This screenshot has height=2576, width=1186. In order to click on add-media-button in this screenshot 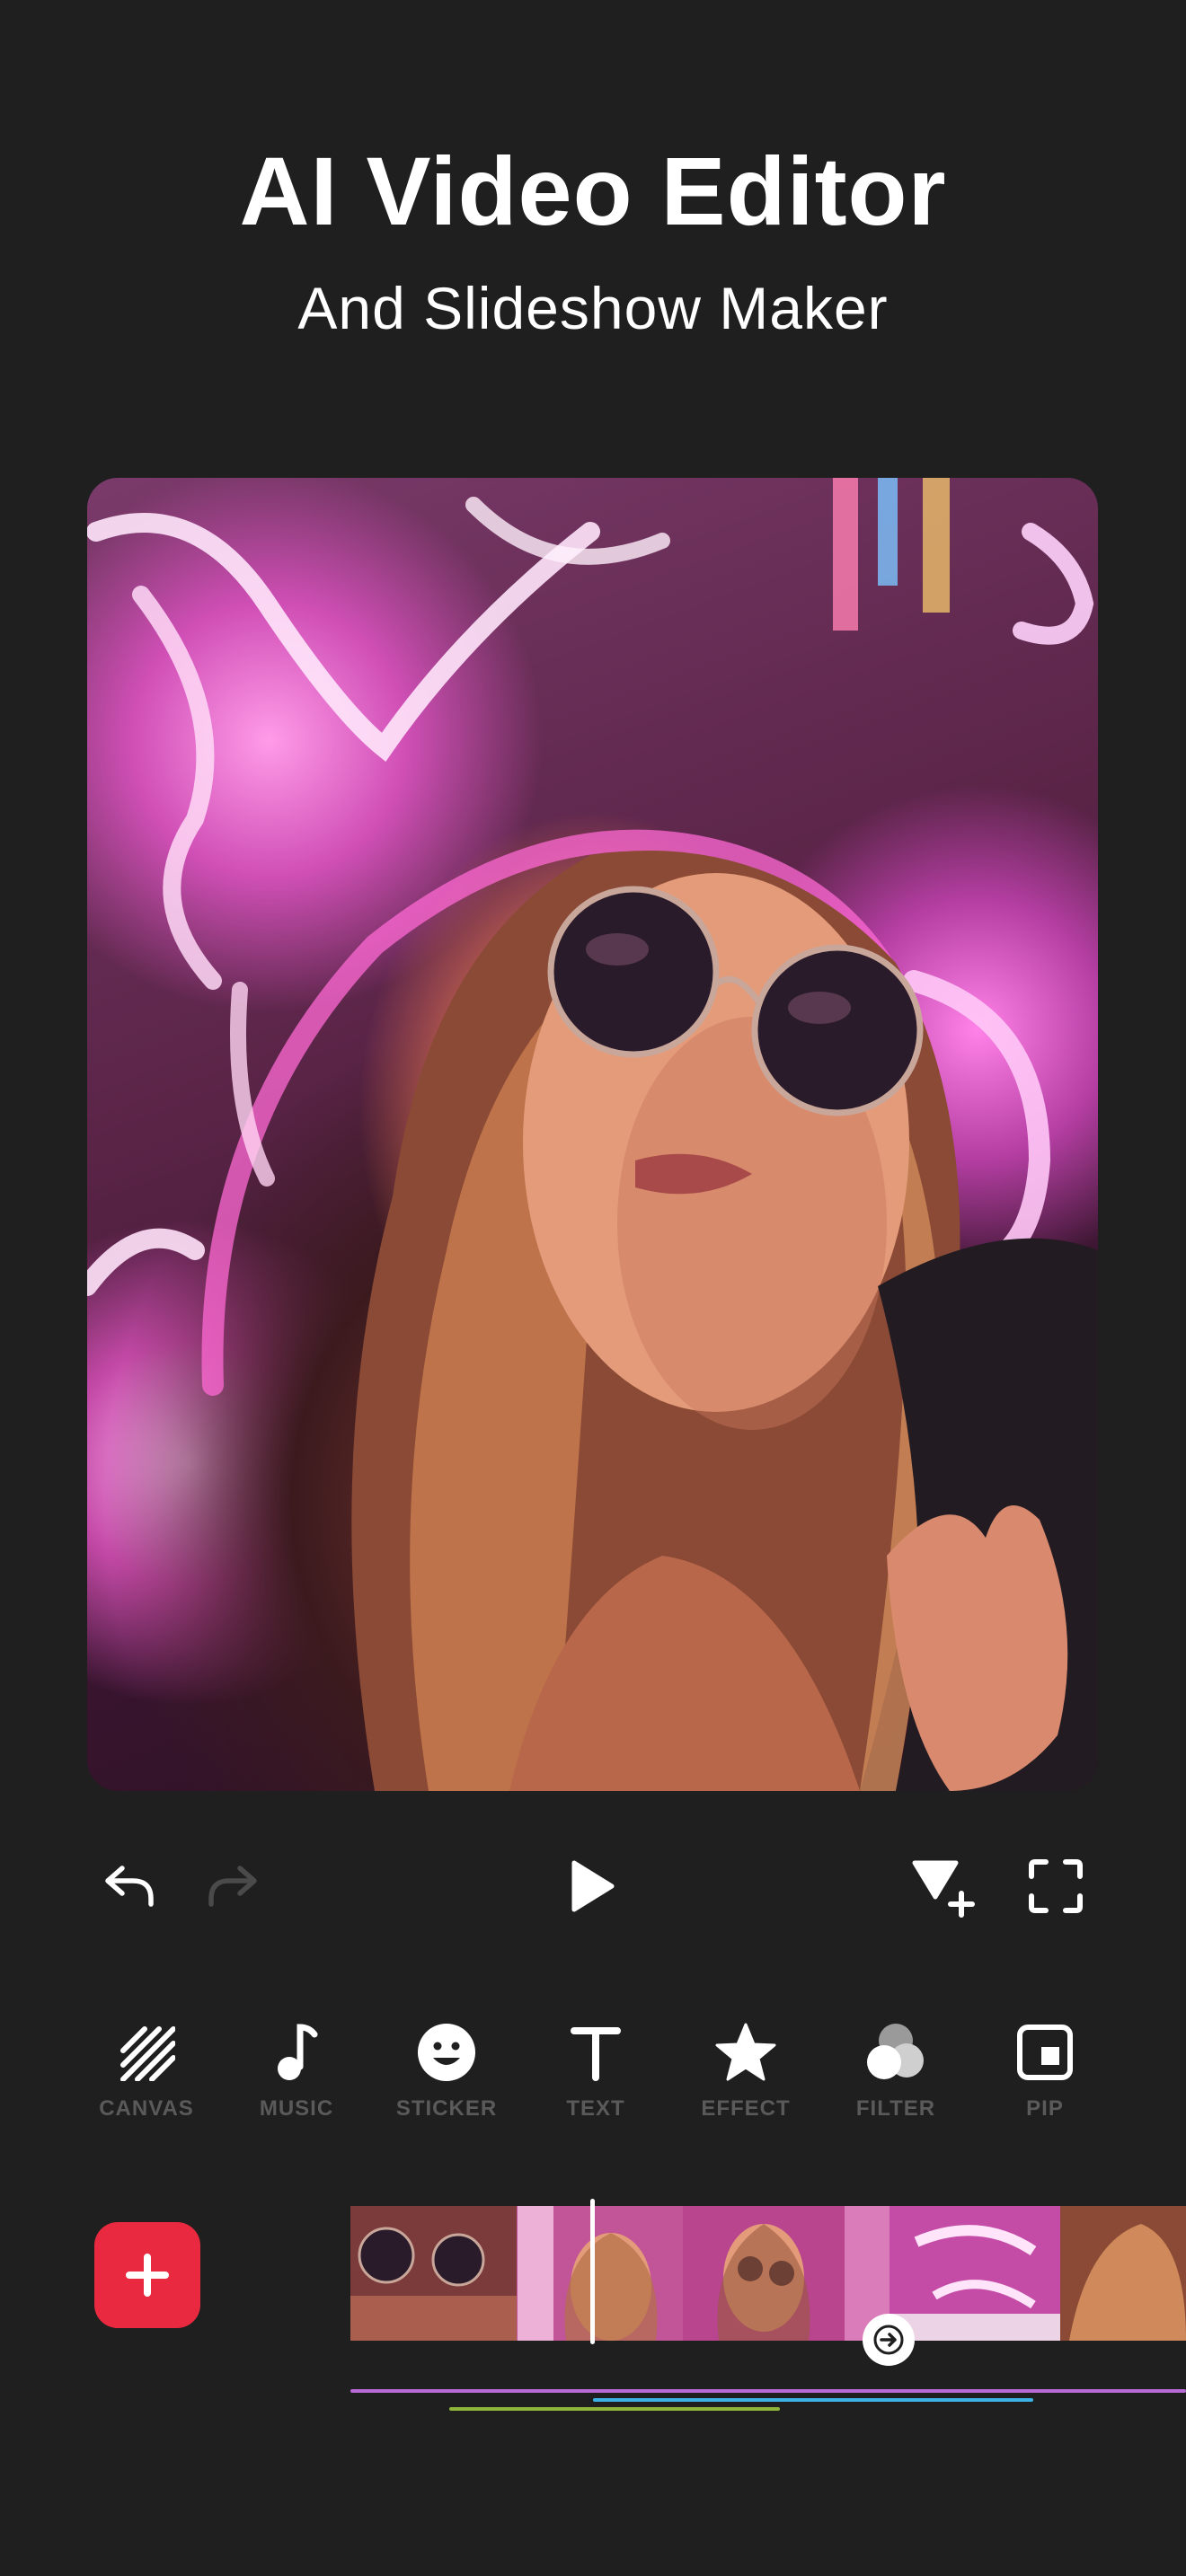, I will do `click(147, 2275)`.